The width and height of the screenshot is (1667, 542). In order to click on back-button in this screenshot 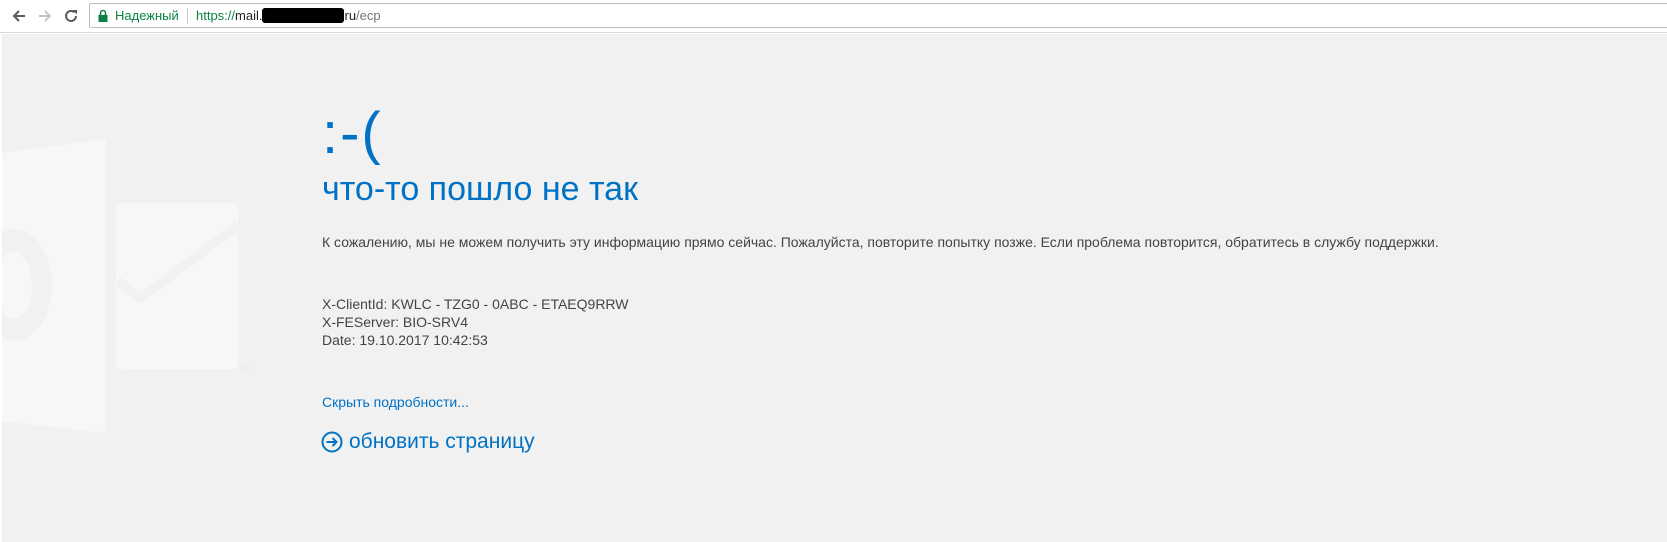, I will do `click(19, 16)`.